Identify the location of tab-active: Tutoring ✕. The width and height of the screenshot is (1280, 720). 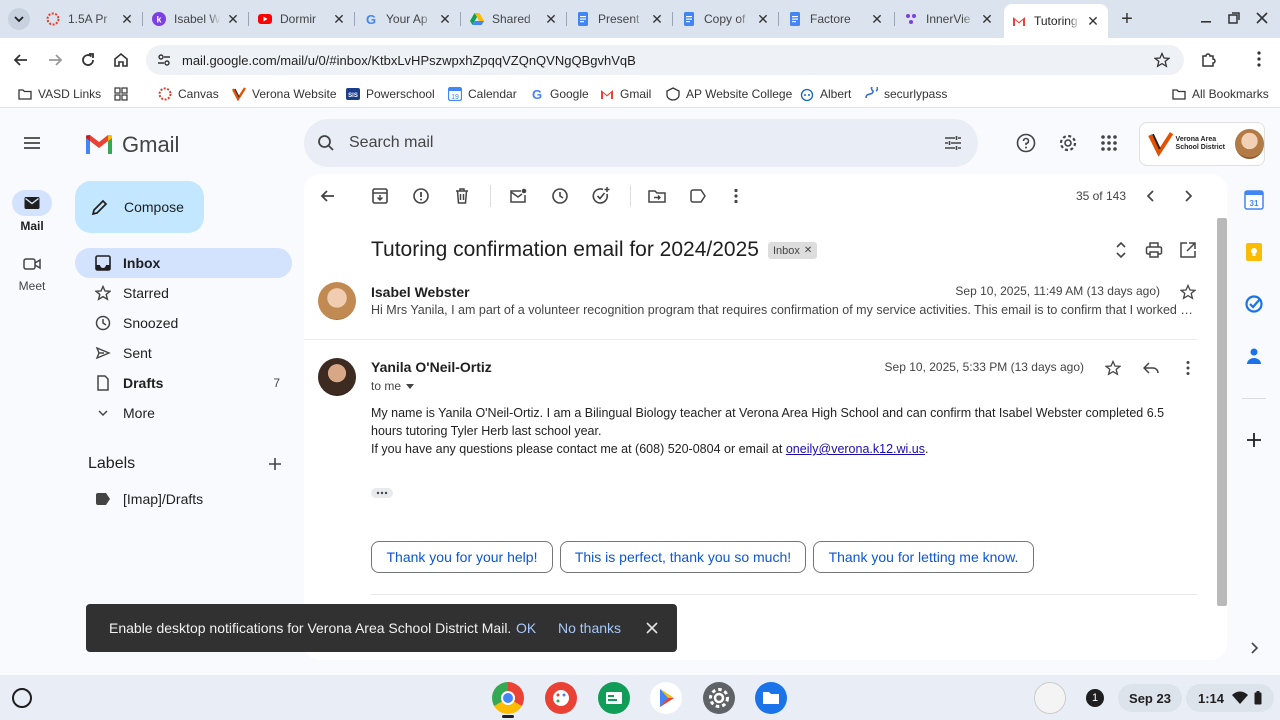
(1056, 21).